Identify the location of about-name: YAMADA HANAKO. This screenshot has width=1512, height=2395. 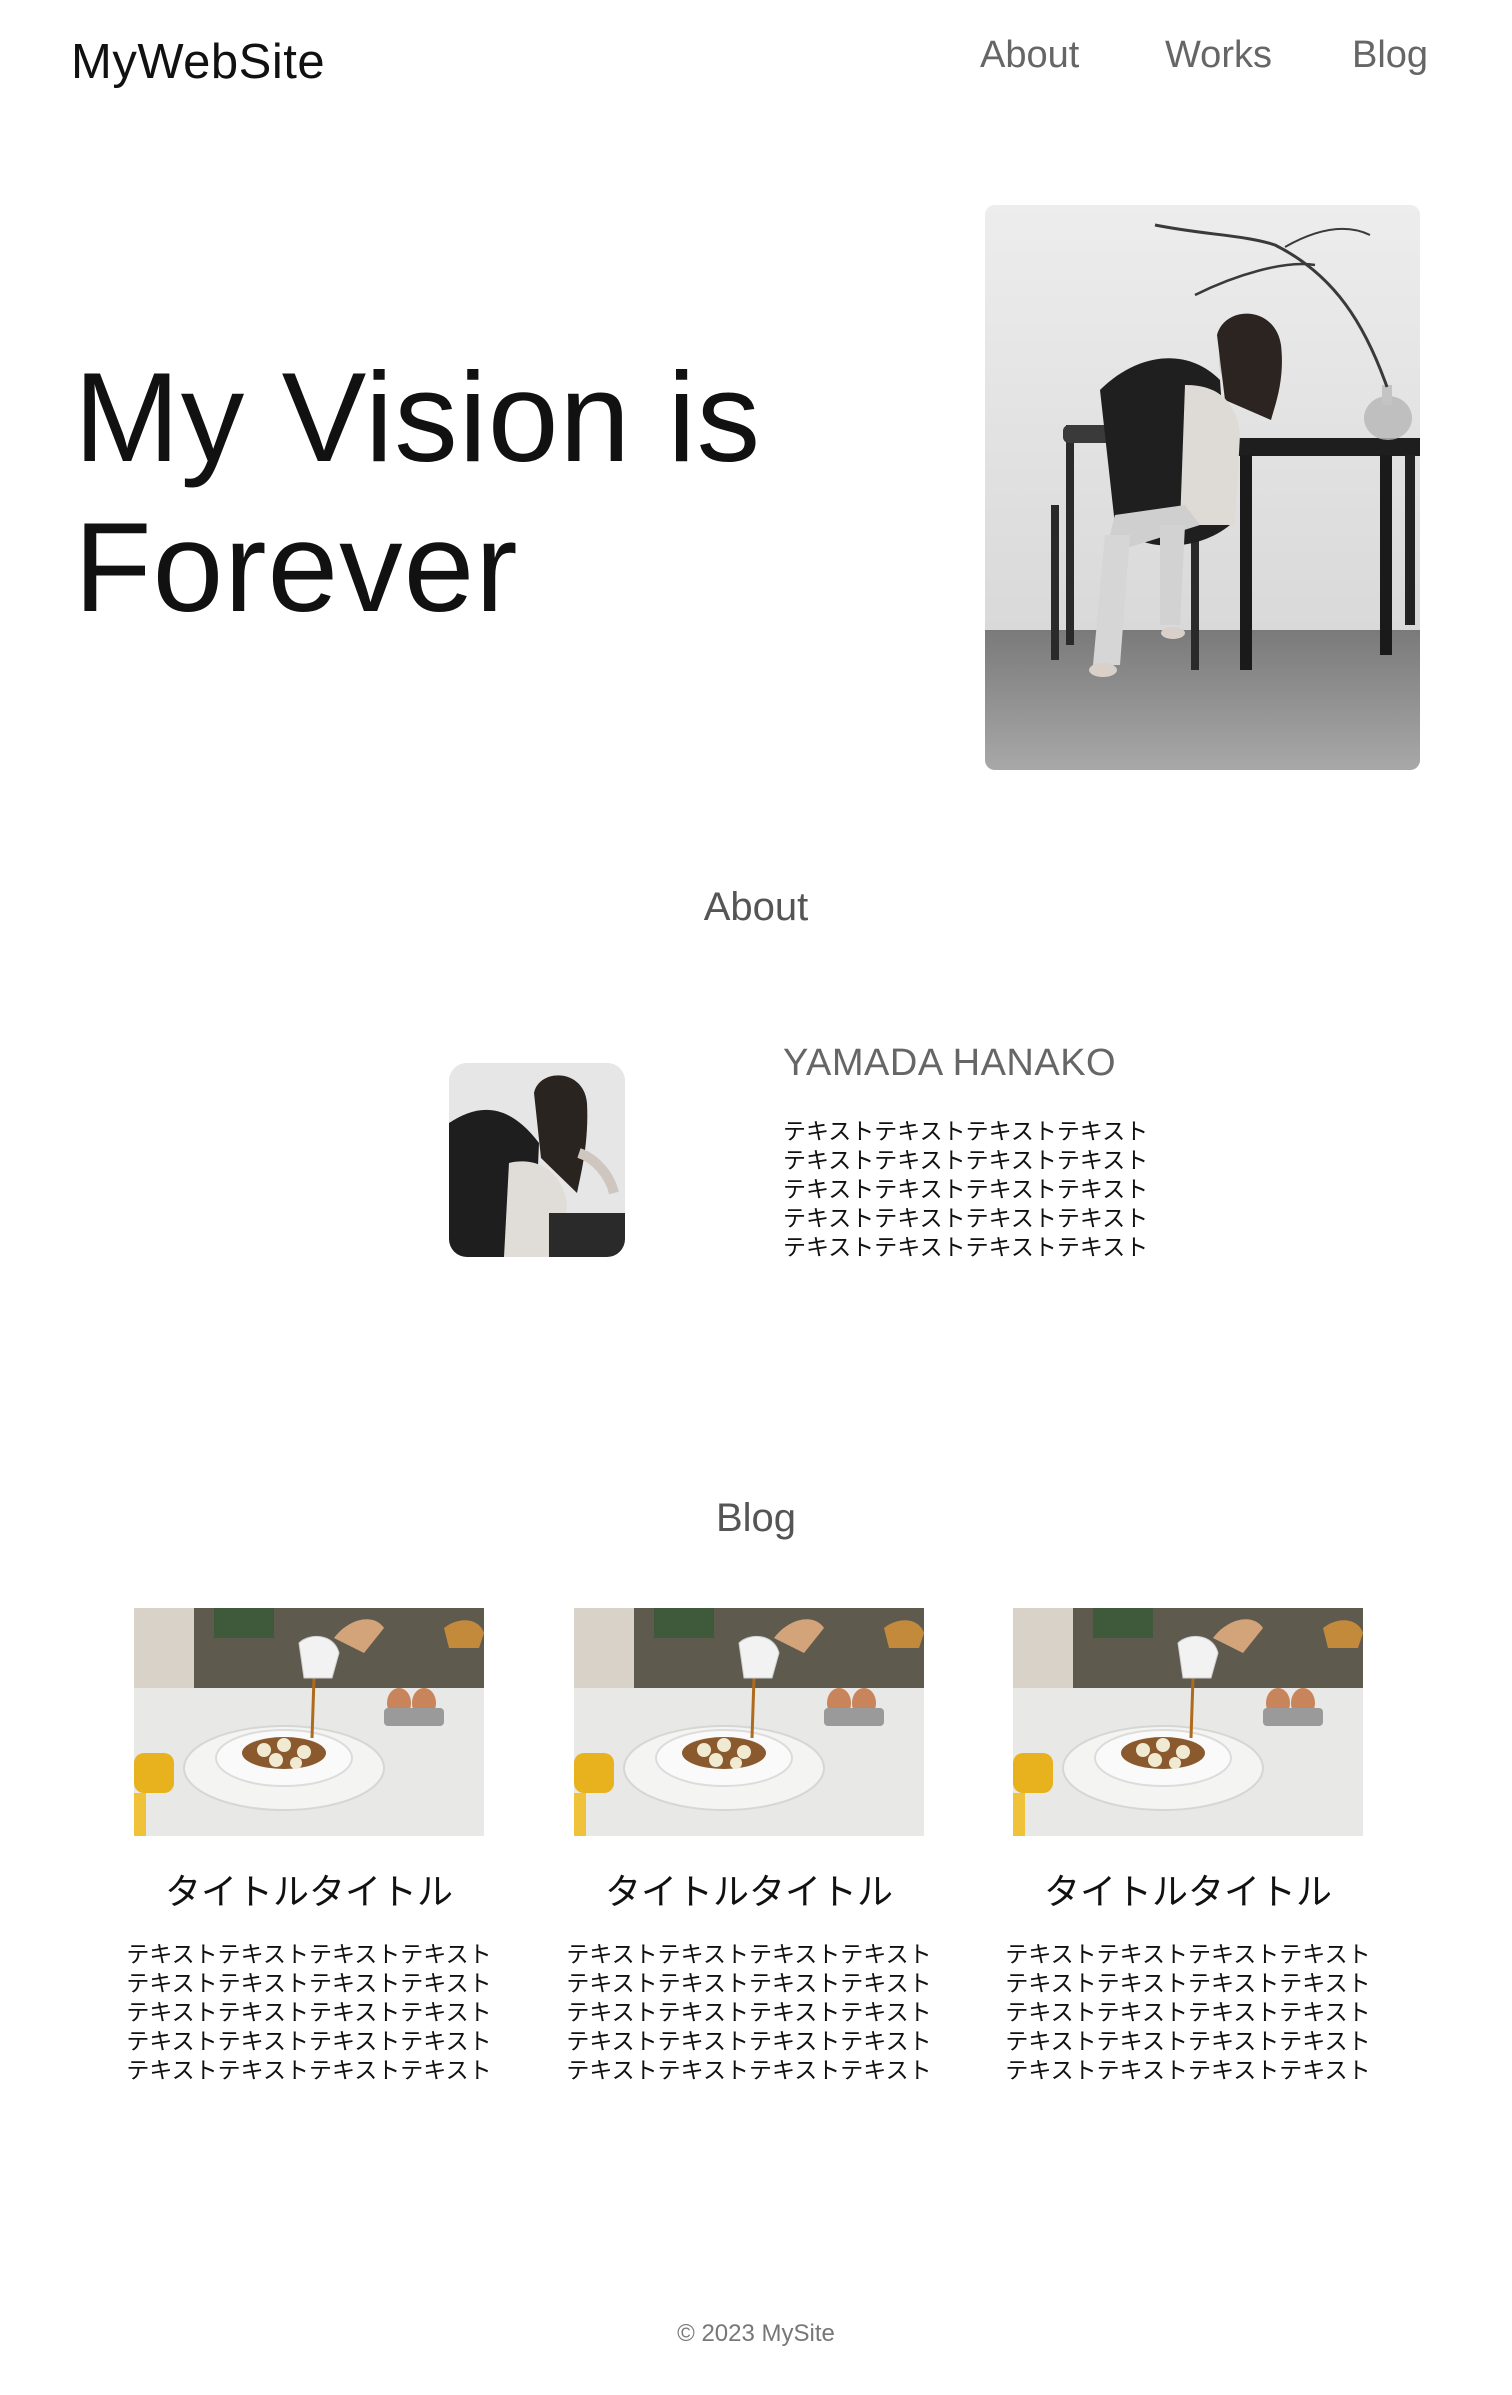
(950, 1063).